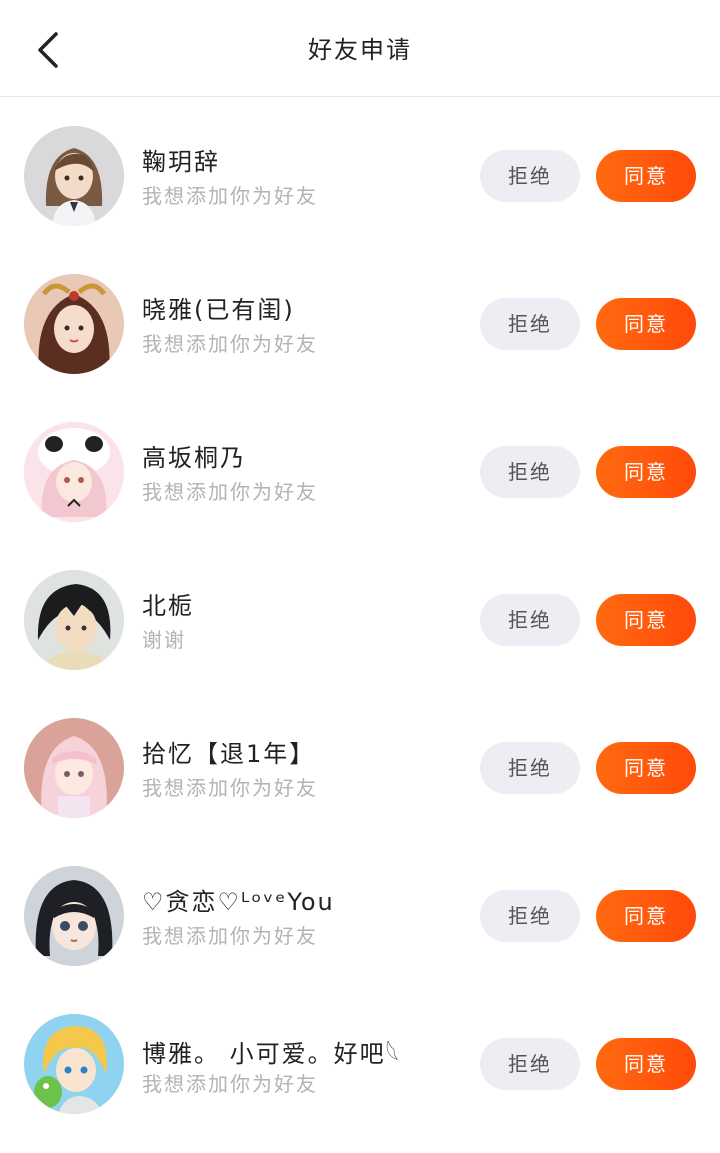 The height and width of the screenshot is (1153, 720). Describe the element at coordinates (360, 172) in the screenshot. I see `list-item: 鞠玥辞 我想添加你为好友 拒绝 同意` at that location.